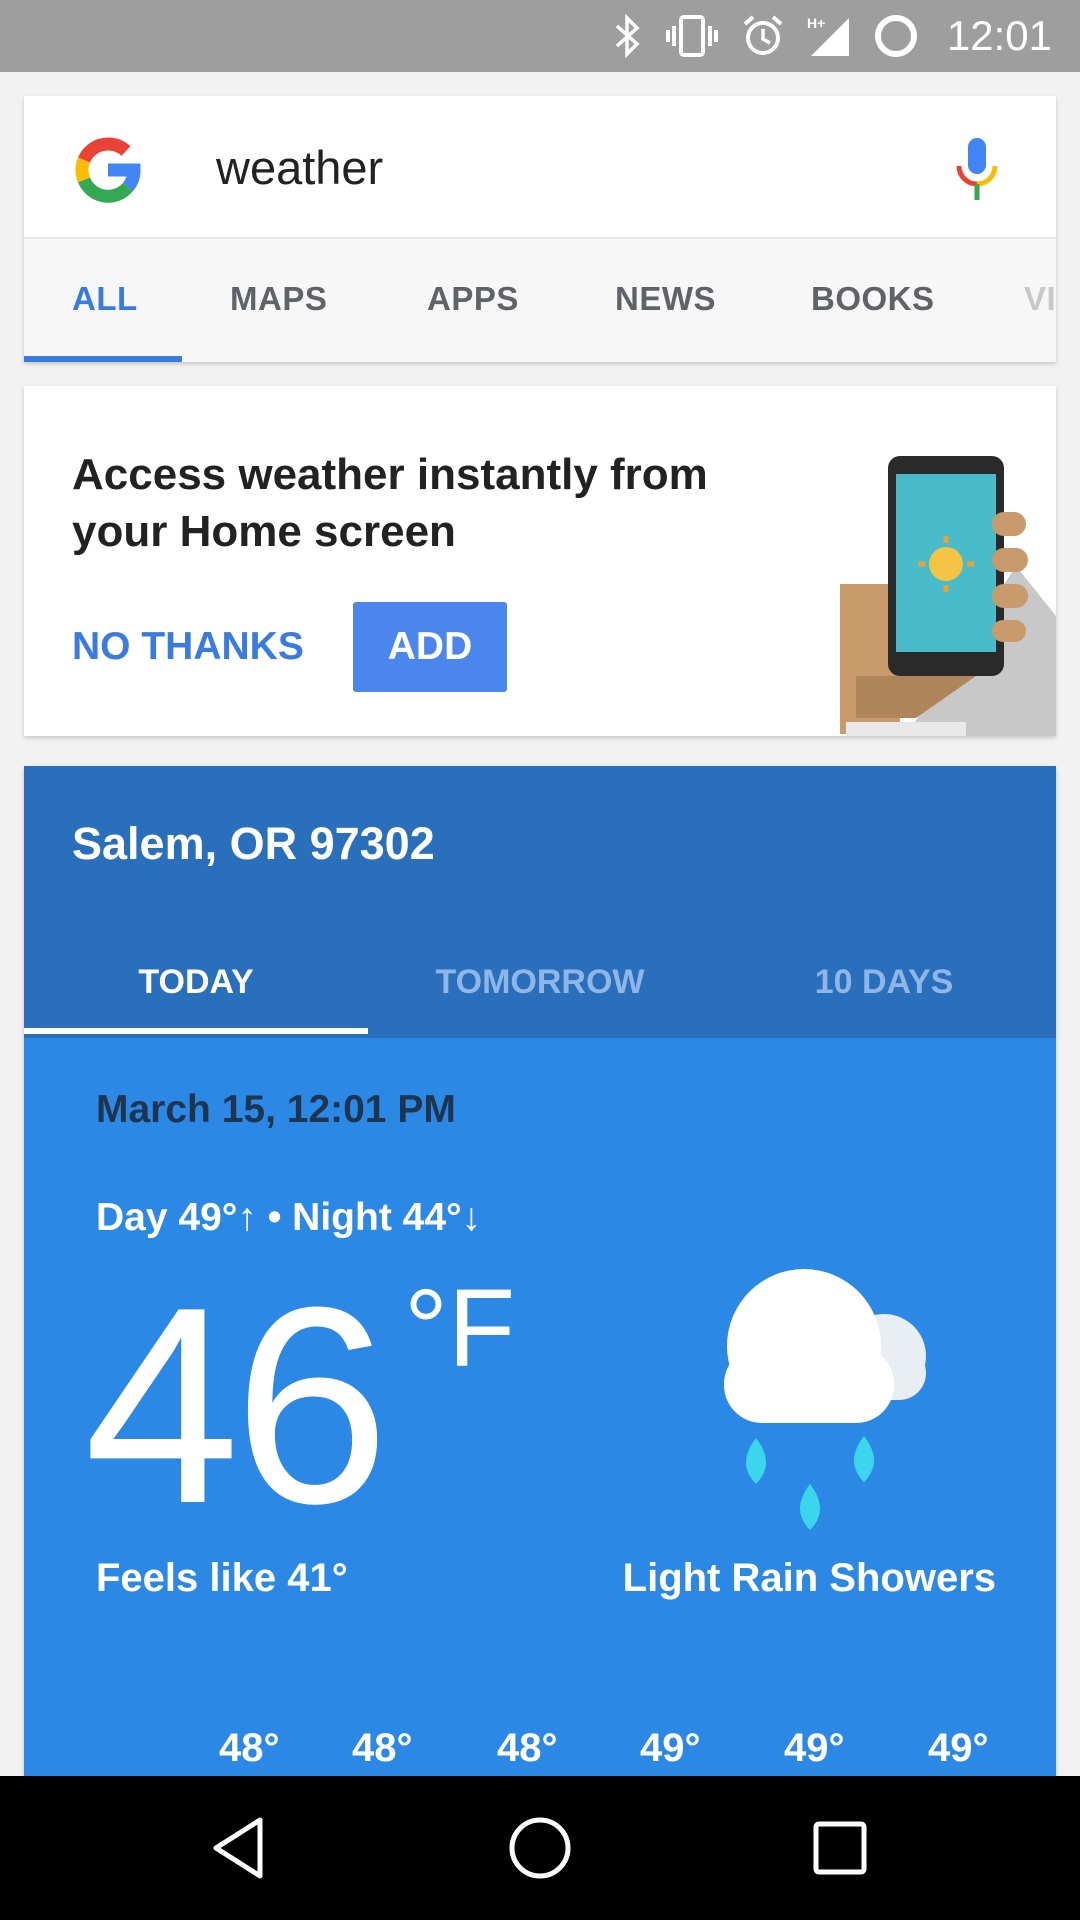  Describe the element at coordinates (665, 298) in the screenshot. I see `tab-news: NEWS` at that location.